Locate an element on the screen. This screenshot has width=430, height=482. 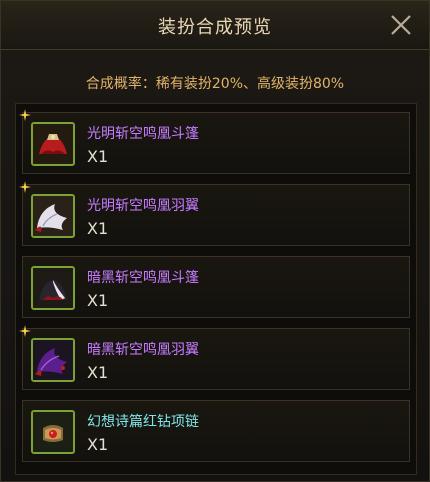
dark-cape-icon is located at coordinates (53, 288).